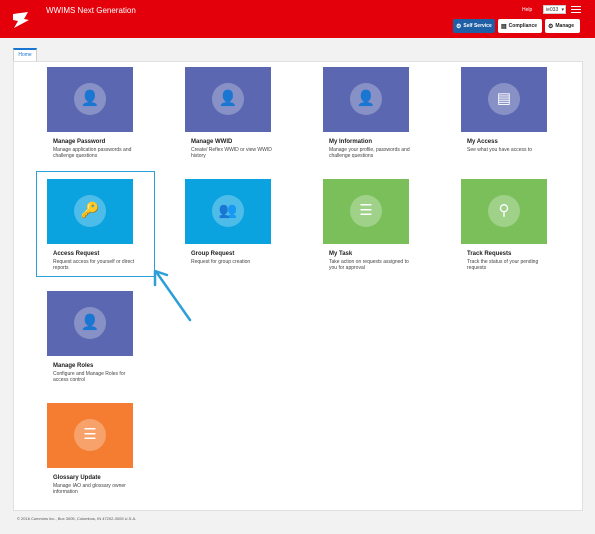 The width and height of the screenshot is (595, 534). What do you see at coordinates (172, 295) in the screenshot?
I see `callout-arrow-icon` at bounding box center [172, 295].